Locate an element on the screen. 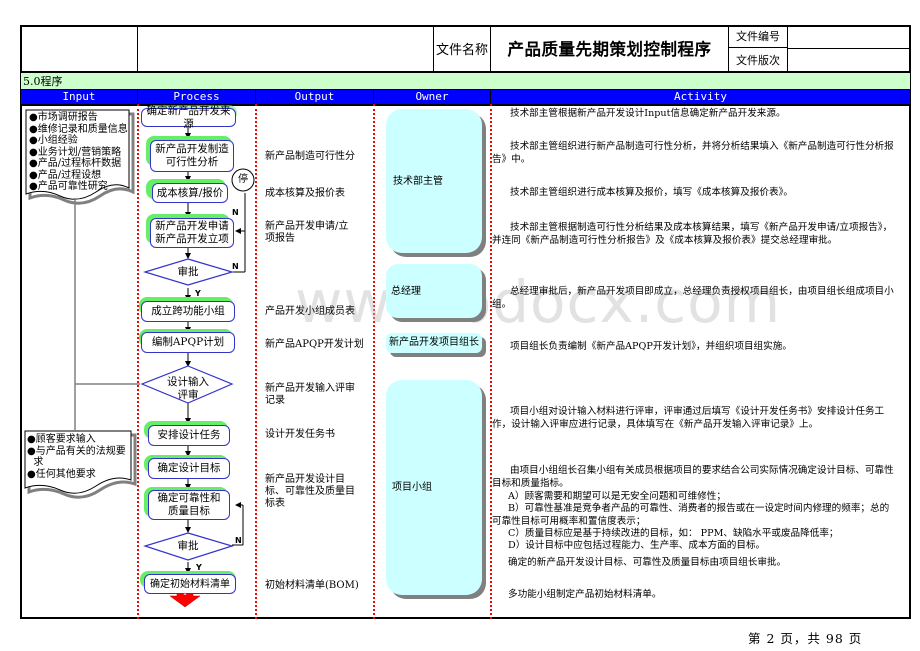 The height and width of the screenshot is (651, 920). stop-label: 停 is located at coordinates (243, 179).